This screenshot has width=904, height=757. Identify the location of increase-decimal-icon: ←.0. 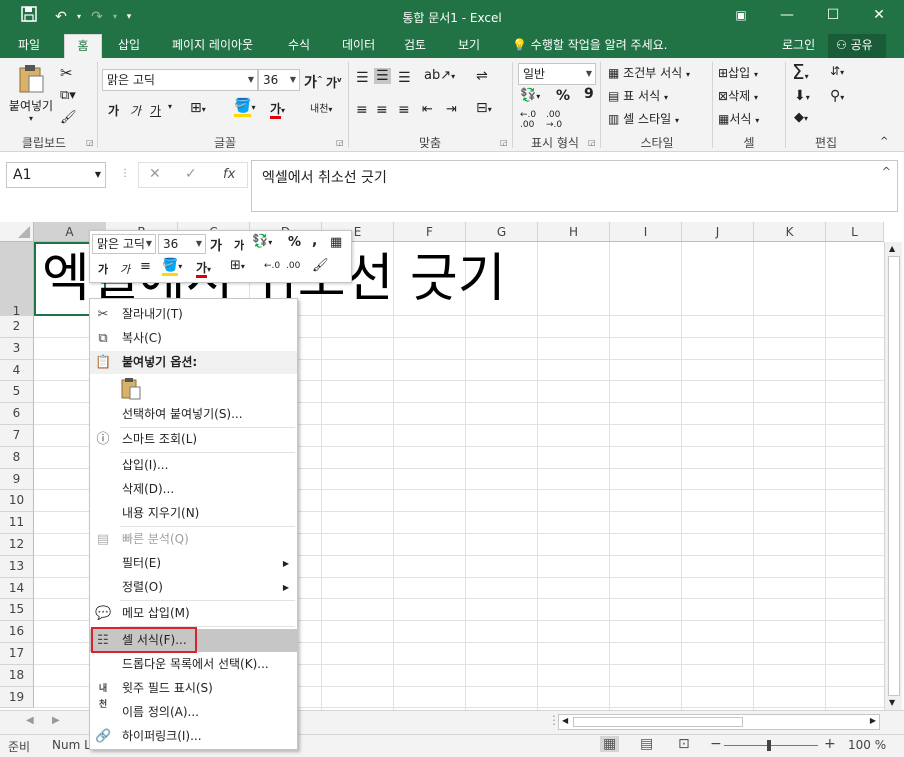
(272, 266).